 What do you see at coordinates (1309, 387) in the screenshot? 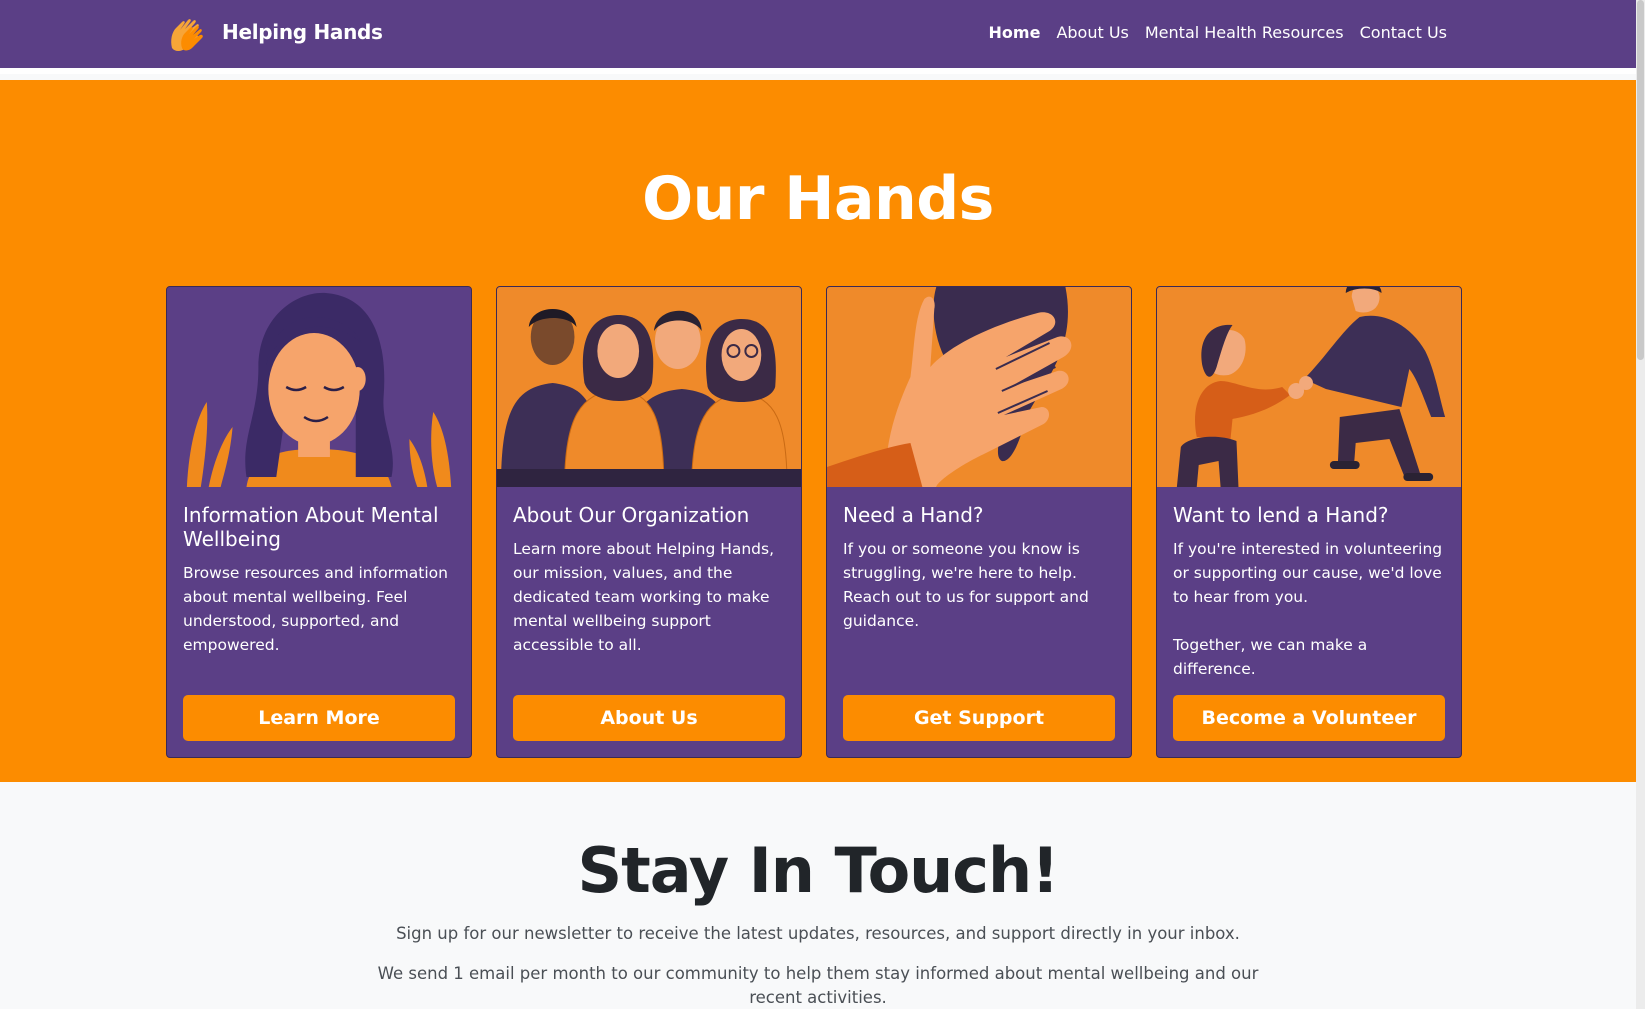
I see `helping-up-illustration` at bounding box center [1309, 387].